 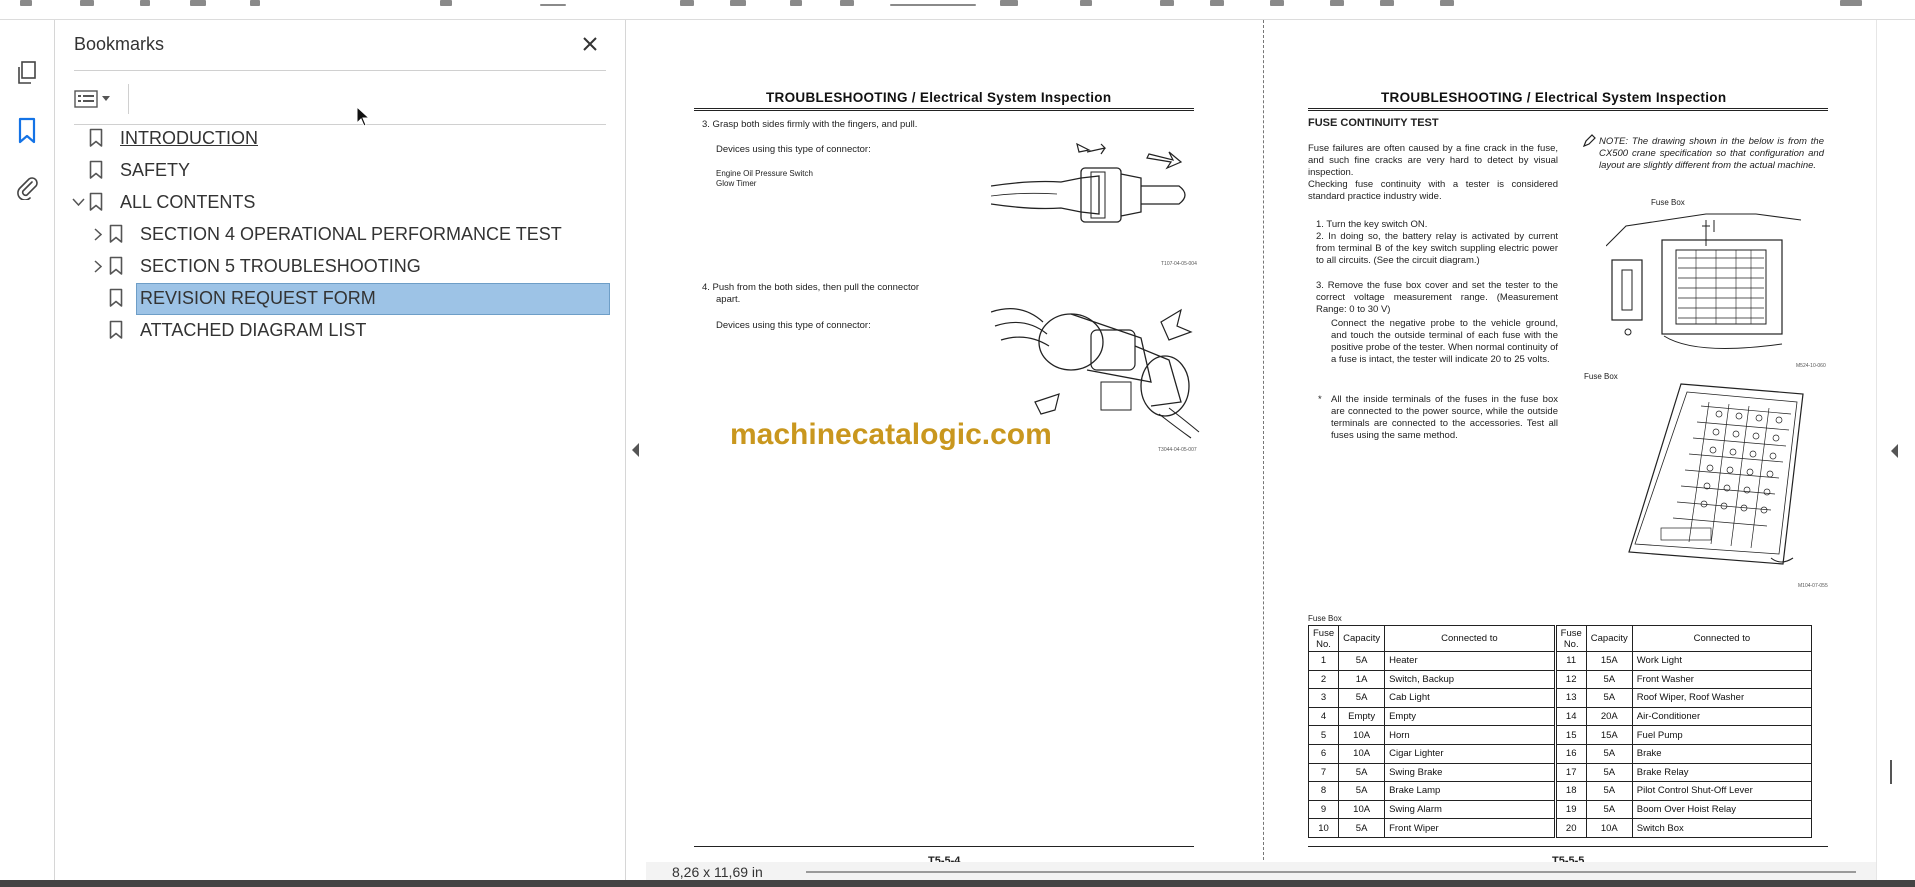 I want to click on horizontal-scrollbar, so click(x=1331, y=872).